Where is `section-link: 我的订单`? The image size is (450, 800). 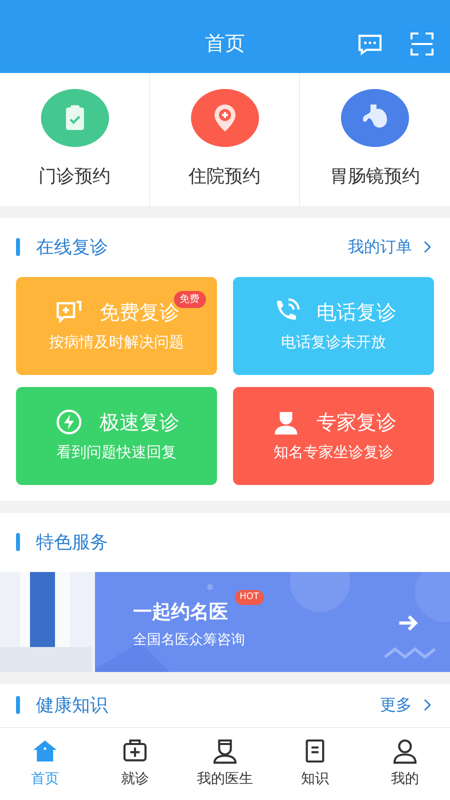 section-link: 我的订单 is located at coordinates (391, 247).